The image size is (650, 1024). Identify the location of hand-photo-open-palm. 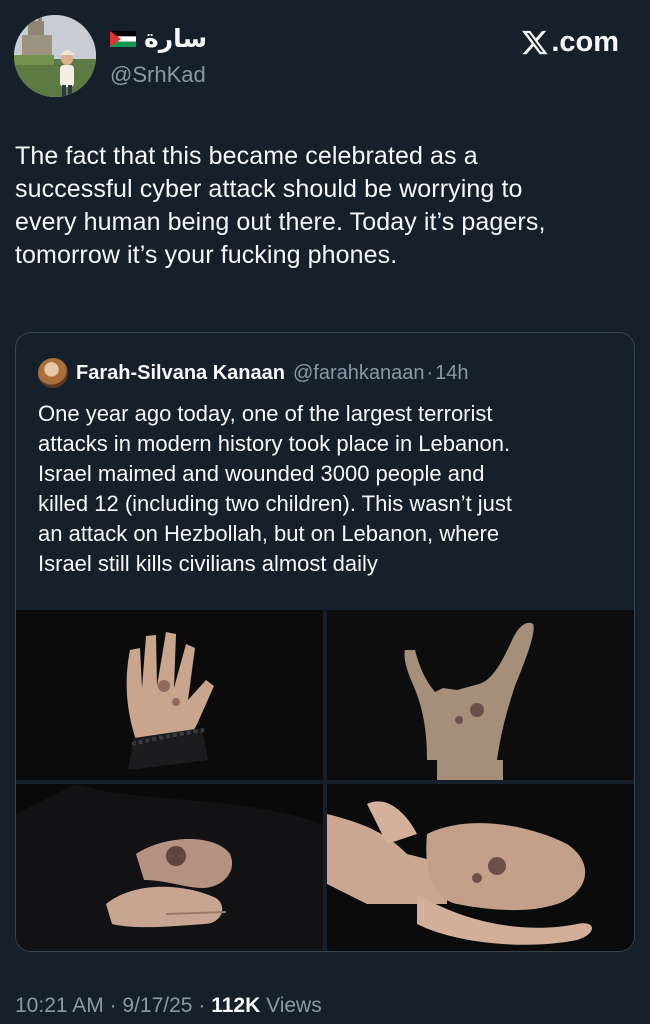
(169, 695).